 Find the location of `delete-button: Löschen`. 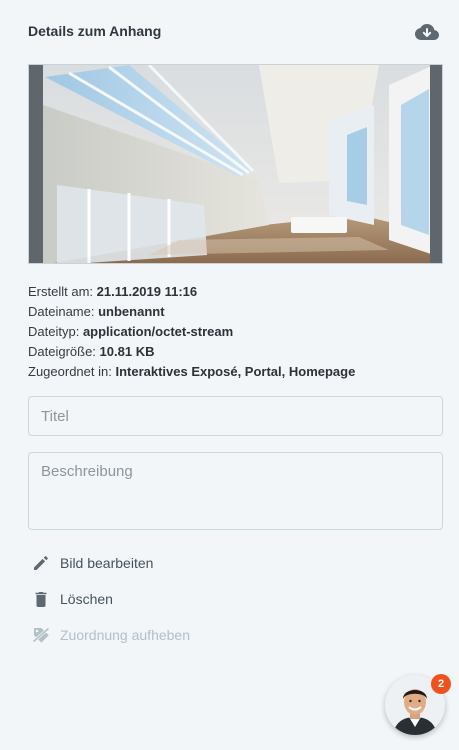

delete-button: Löschen is located at coordinates (72, 599).